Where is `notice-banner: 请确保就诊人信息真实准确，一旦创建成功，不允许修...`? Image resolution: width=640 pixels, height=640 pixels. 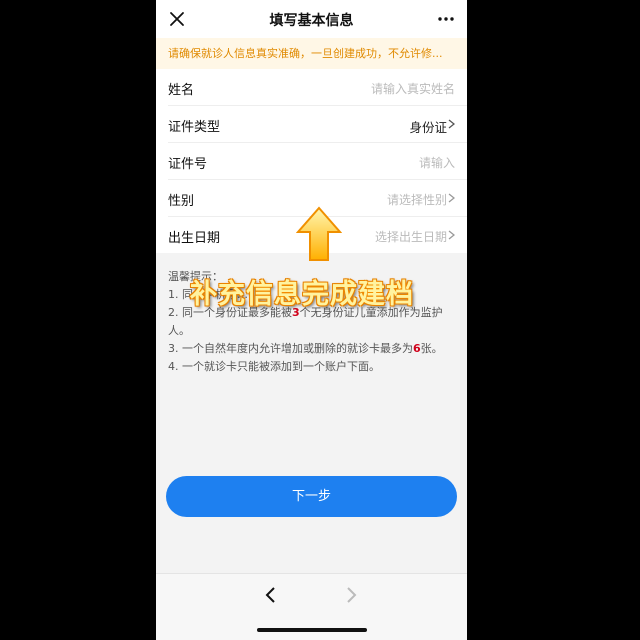 notice-banner: 请确保就诊人信息真实准确，一旦创建成功，不允许修... is located at coordinates (311, 53).